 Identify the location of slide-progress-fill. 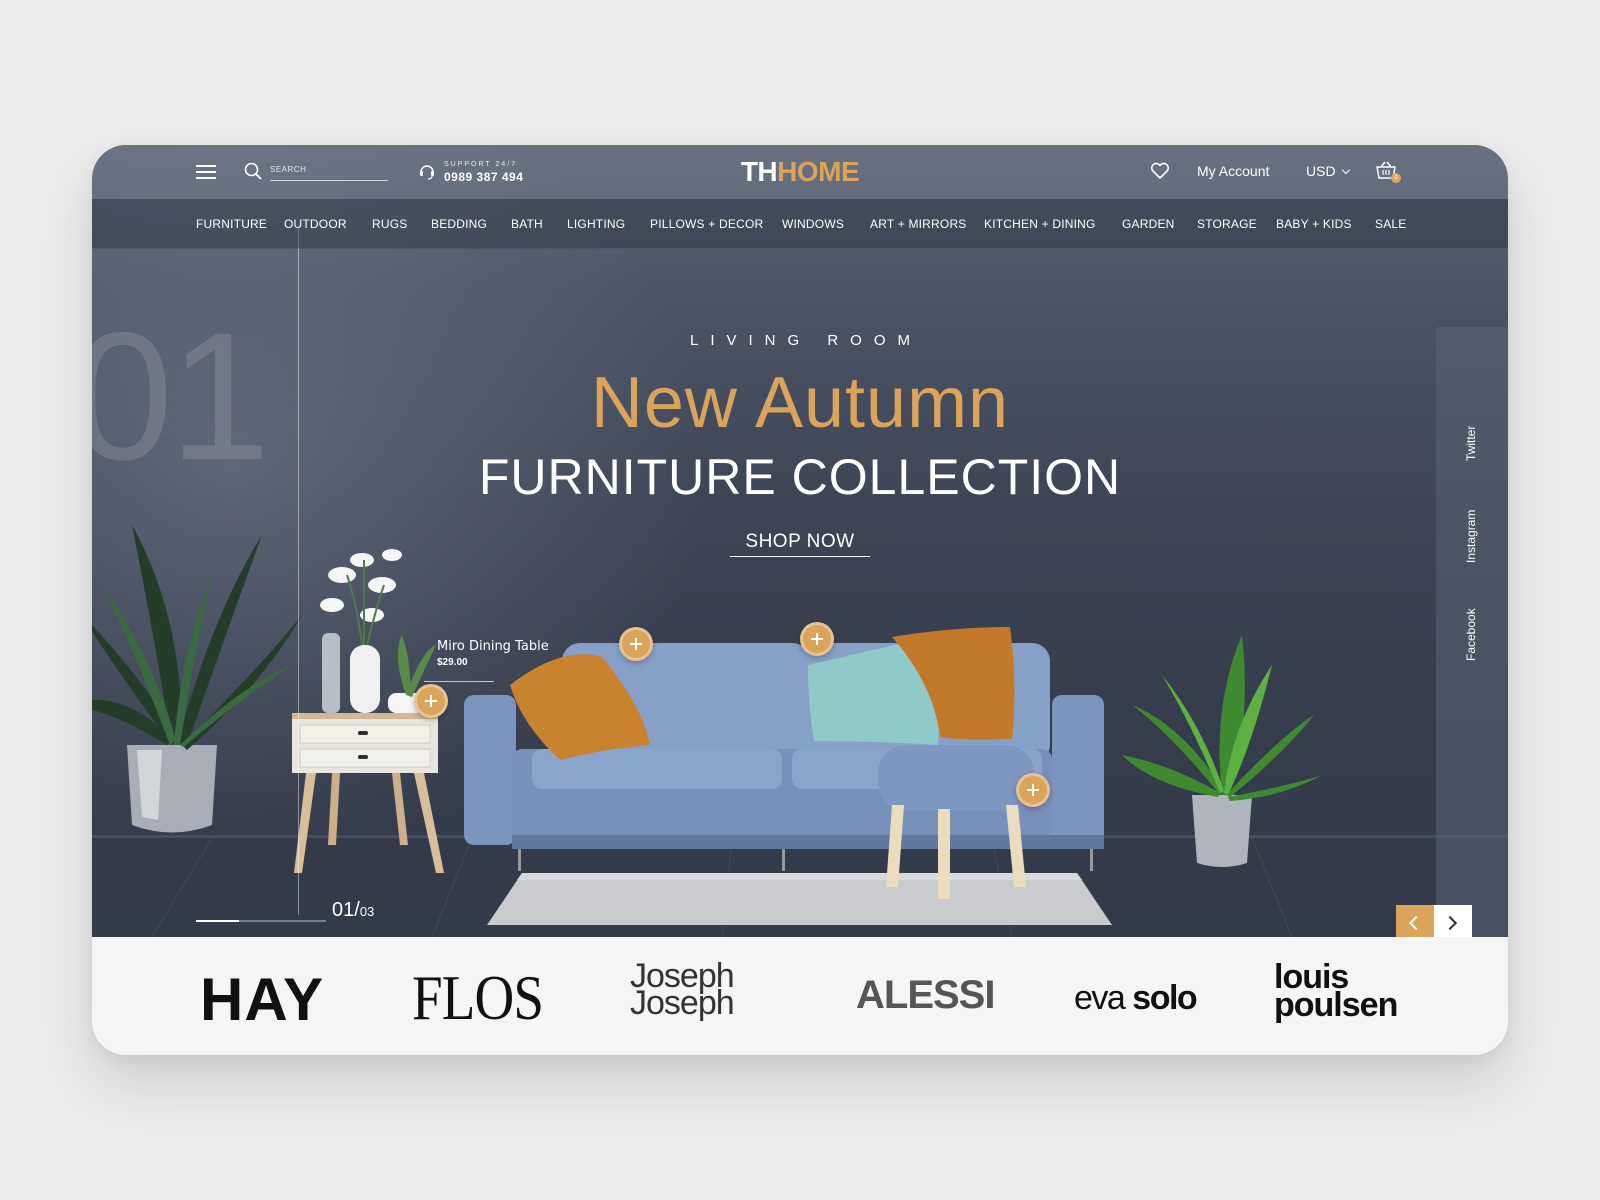
(217, 921).